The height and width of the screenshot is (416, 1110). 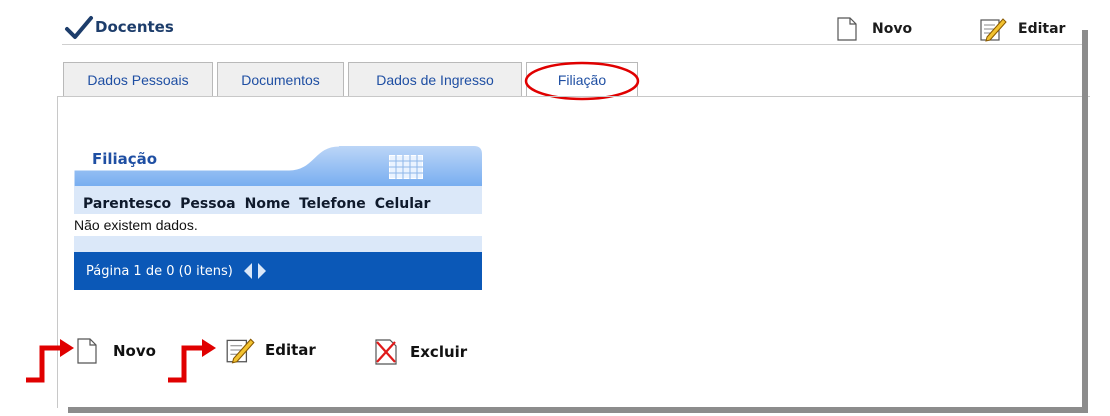 I want to click on excluir-button: Excluir, so click(x=429, y=352).